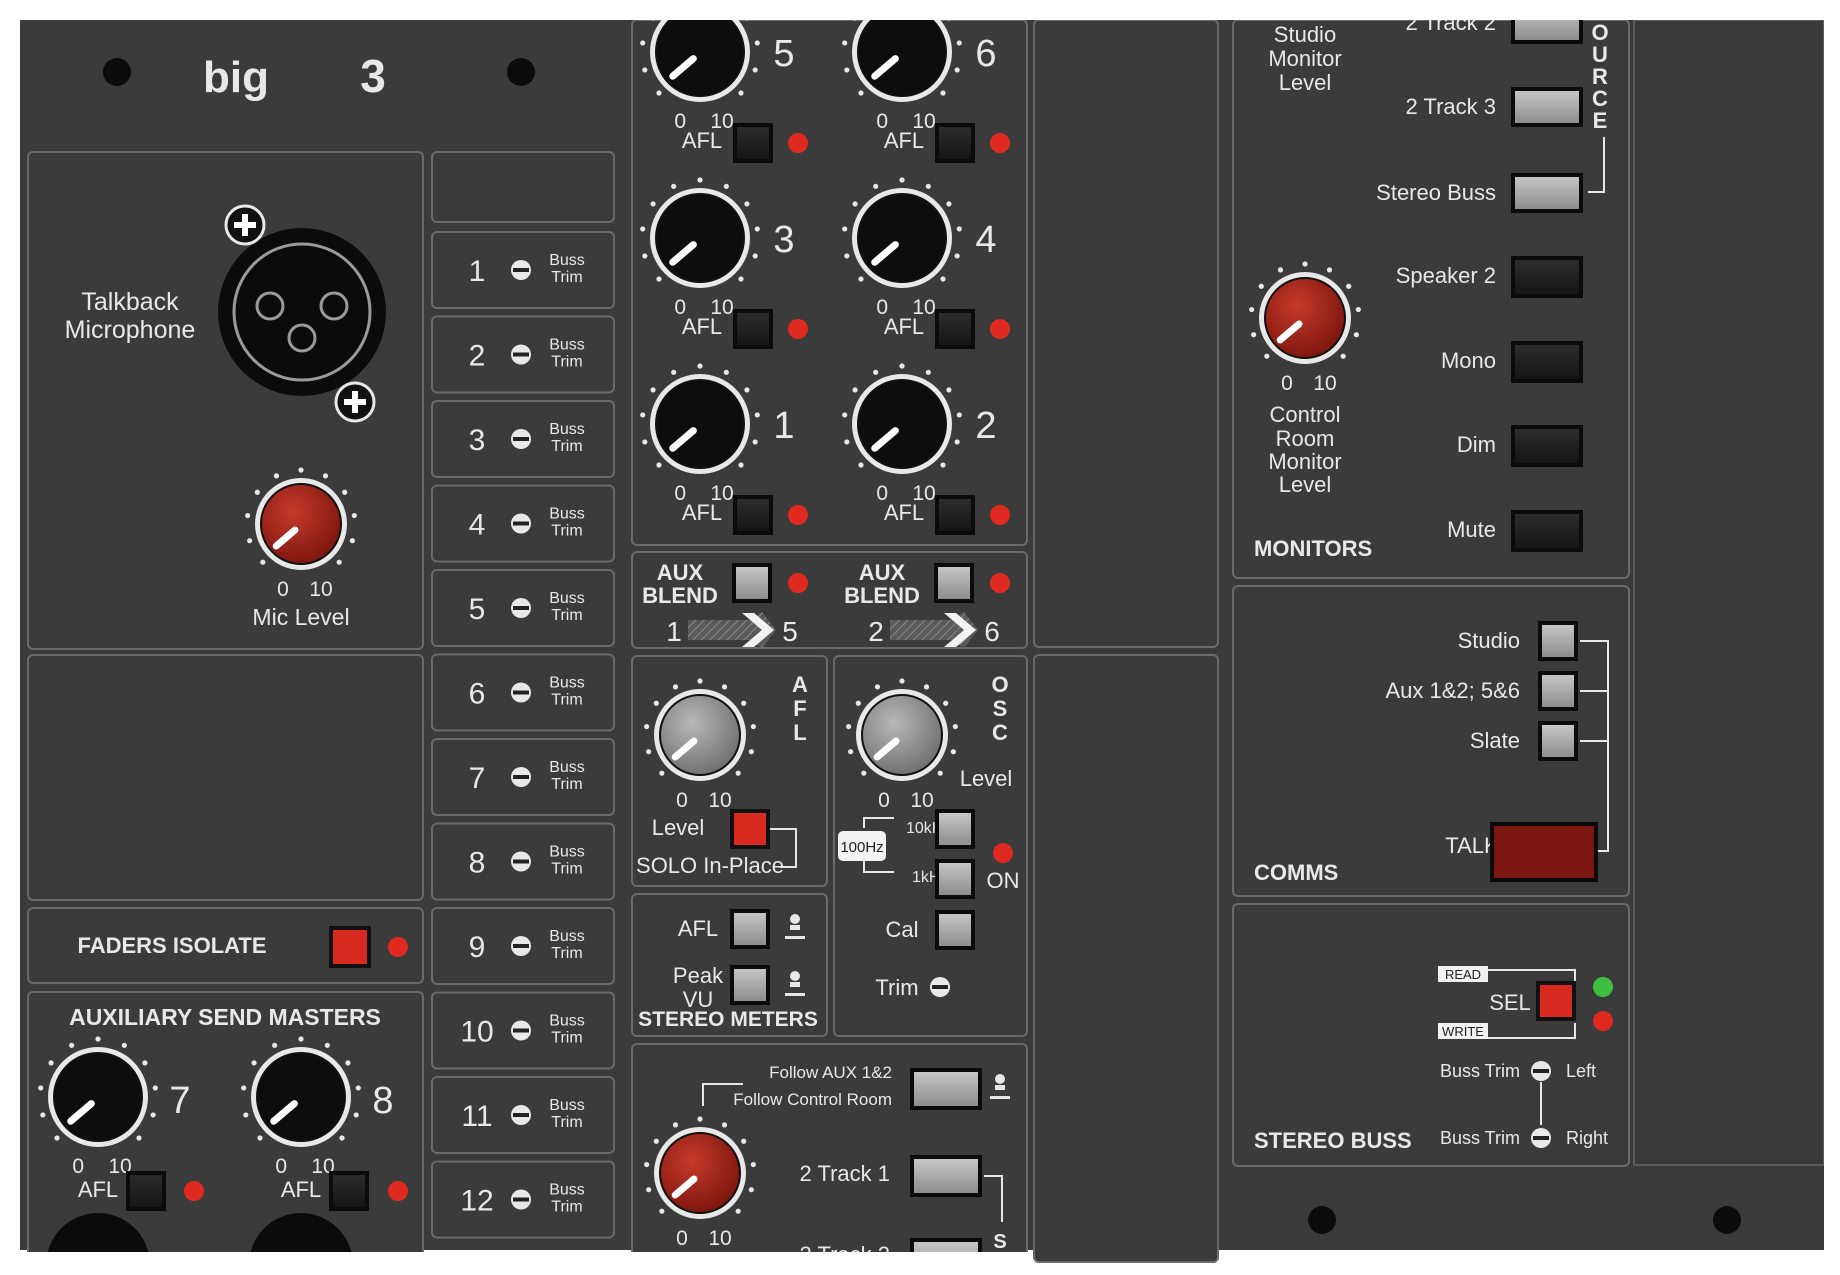 The width and height of the screenshot is (1840, 1275). Describe the element at coordinates (753, 329) in the screenshot. I see `aux-3-afl-button` at that location.